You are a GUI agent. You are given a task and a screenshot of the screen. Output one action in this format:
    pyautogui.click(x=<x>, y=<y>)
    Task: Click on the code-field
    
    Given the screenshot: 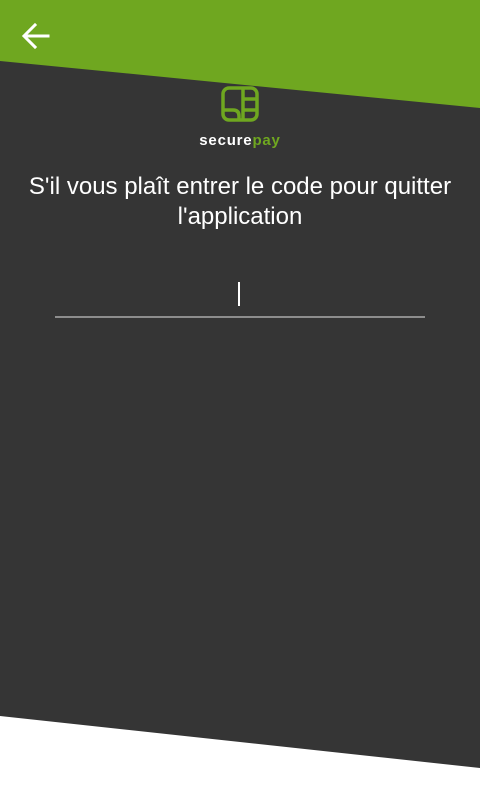 What is the action you would take?
    pyautogui.click(x=242, y=296)
    